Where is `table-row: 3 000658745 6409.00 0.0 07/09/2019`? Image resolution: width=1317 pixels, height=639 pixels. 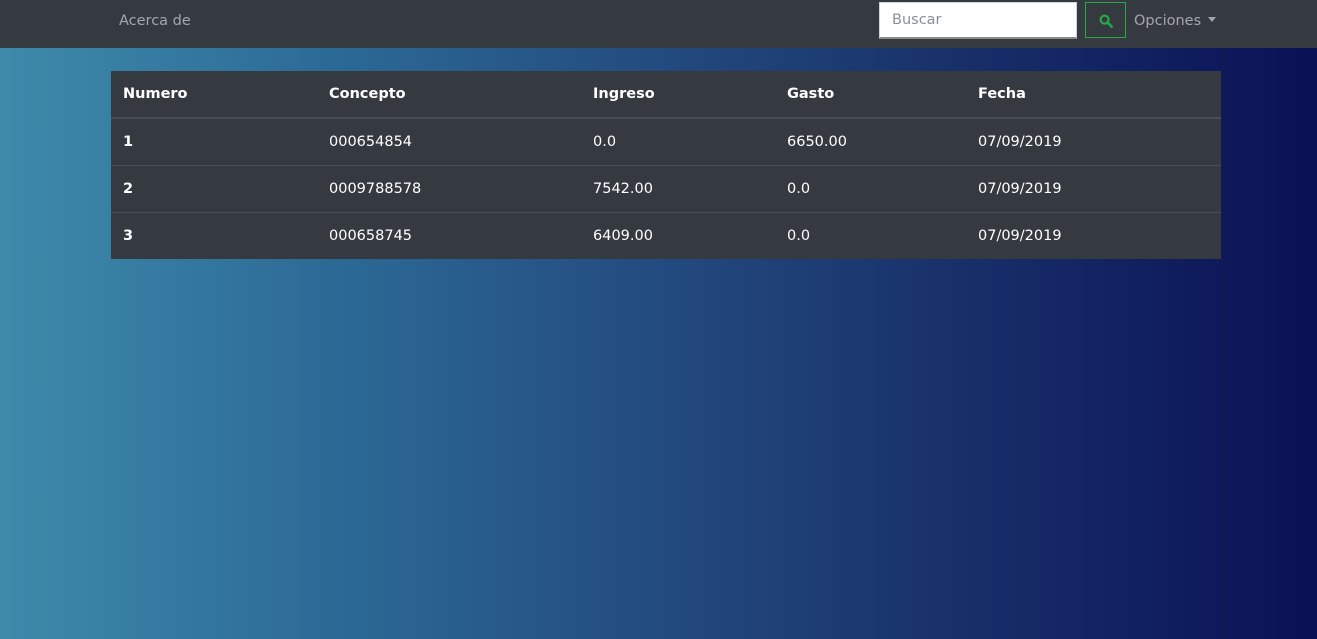
table-row: 3 000658745 6409.00 0.0 07/09/2019 is located at coordinates (666, 235).